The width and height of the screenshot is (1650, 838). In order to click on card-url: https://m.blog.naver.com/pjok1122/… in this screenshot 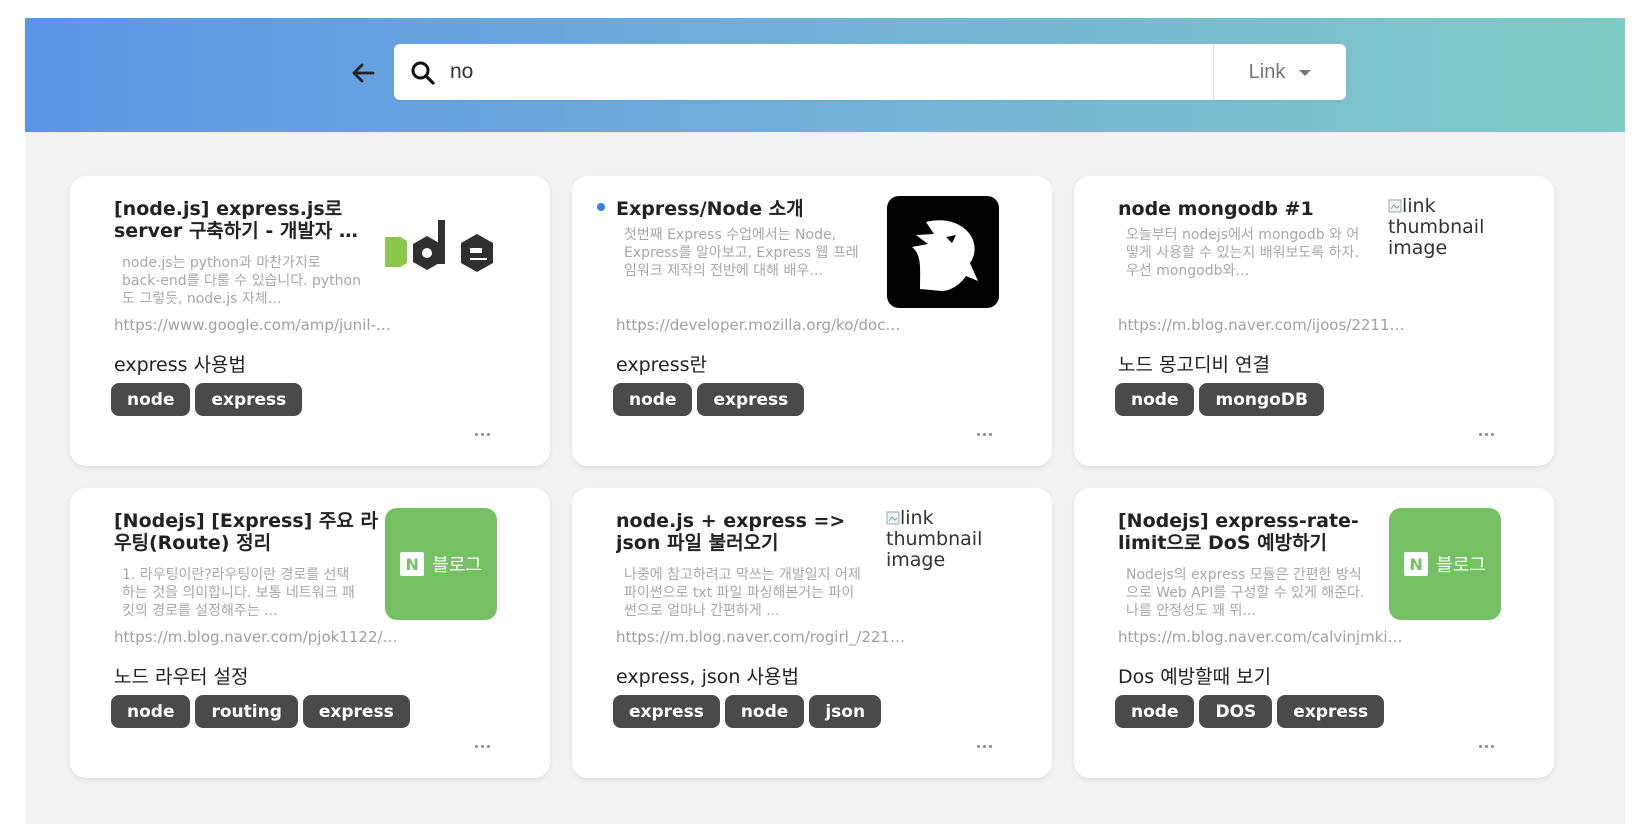, I will do `click(264, 637)`.